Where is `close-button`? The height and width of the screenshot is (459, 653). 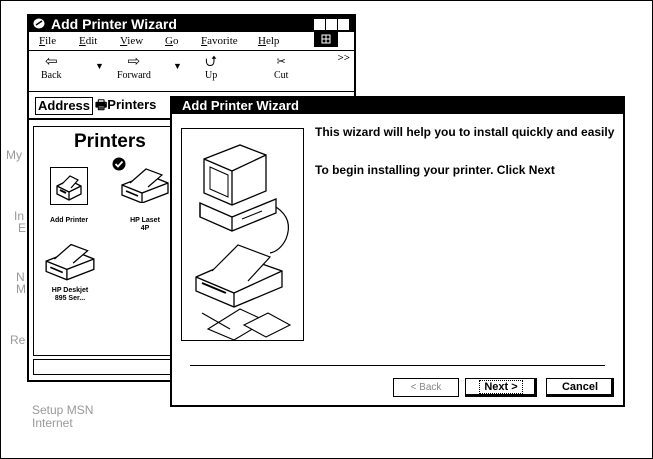
close-button is located at coordinates (343, 24).